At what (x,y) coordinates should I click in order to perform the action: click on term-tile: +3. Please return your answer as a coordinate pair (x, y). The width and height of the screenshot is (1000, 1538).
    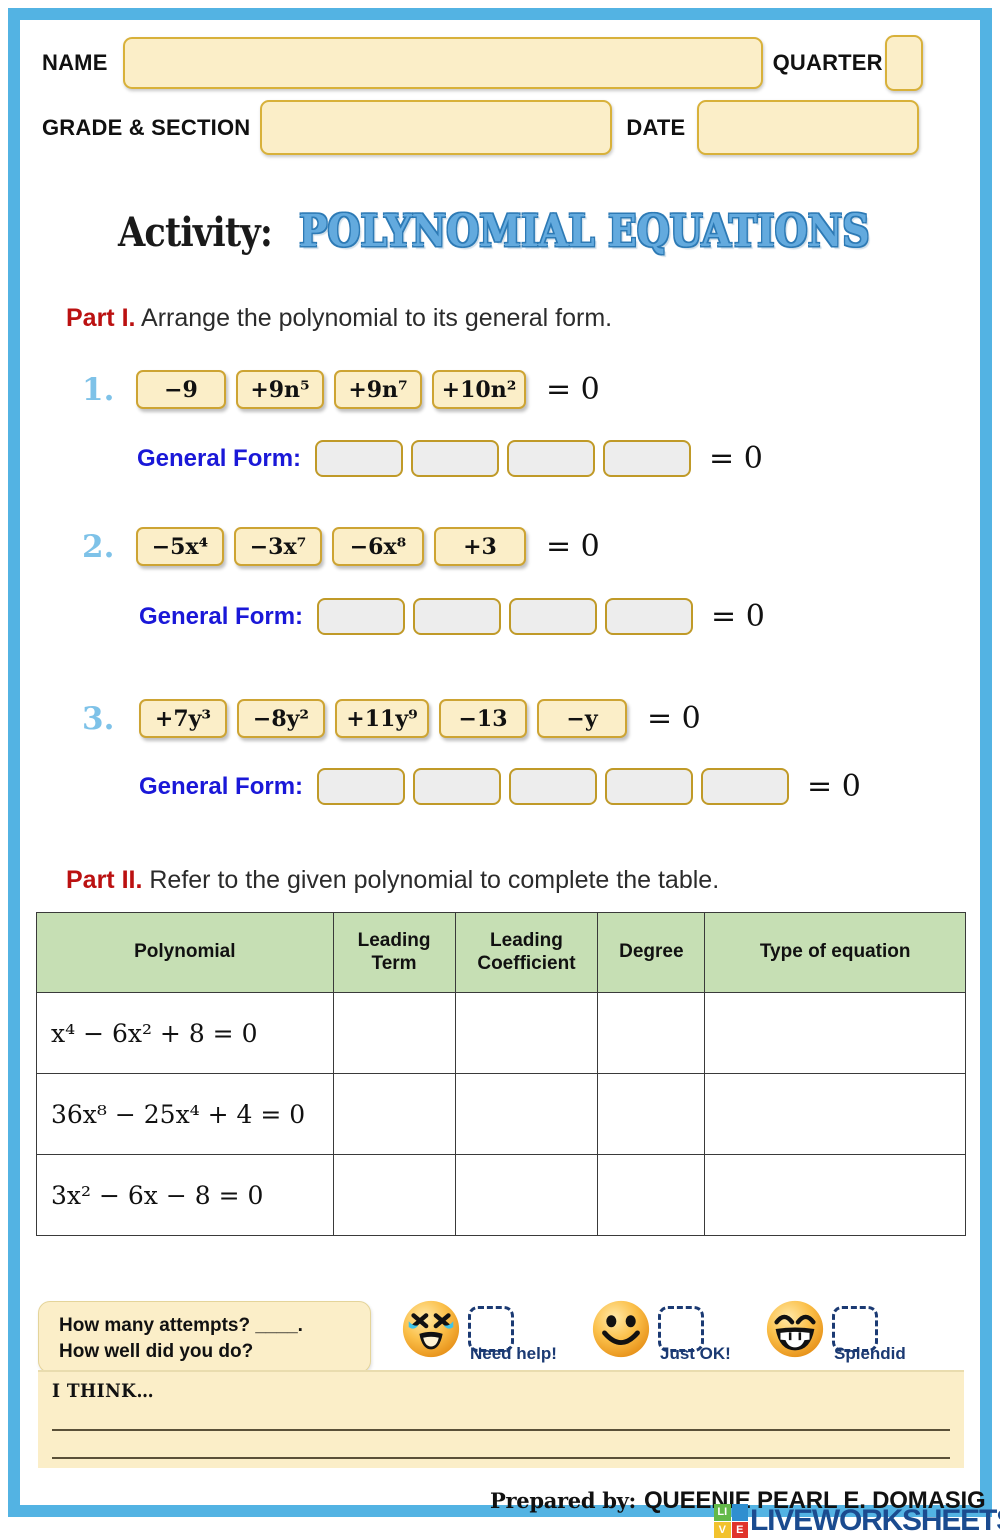
    Looking at the image, I should click on (480, 546).